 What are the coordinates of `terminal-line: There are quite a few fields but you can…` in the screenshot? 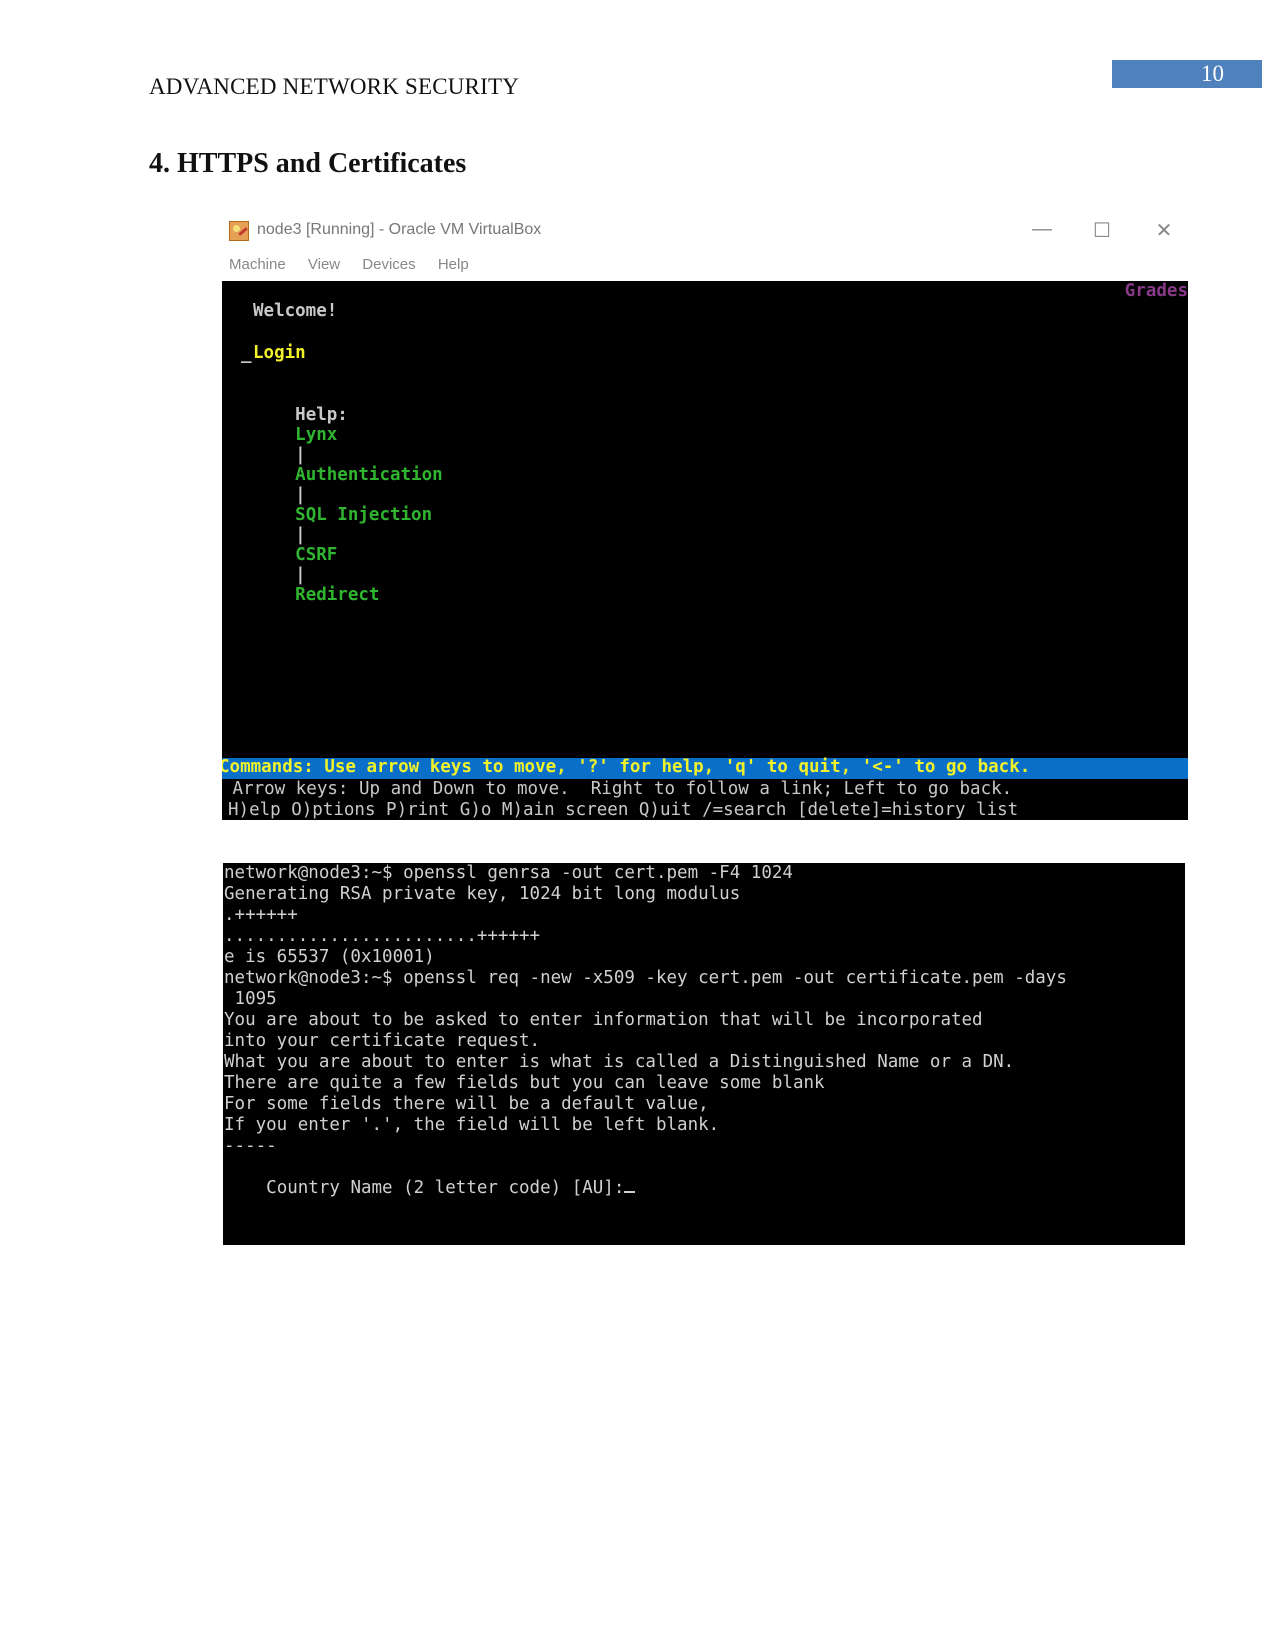 It's located at (524, 1083).